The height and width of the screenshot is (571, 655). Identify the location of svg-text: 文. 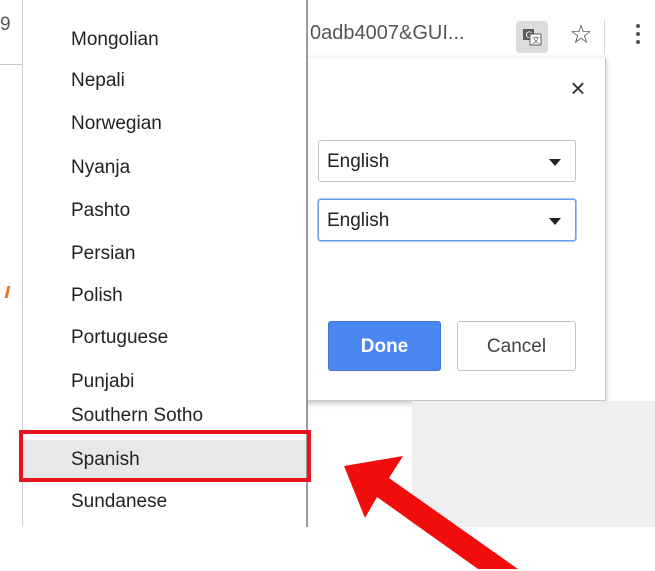
(536, 40).